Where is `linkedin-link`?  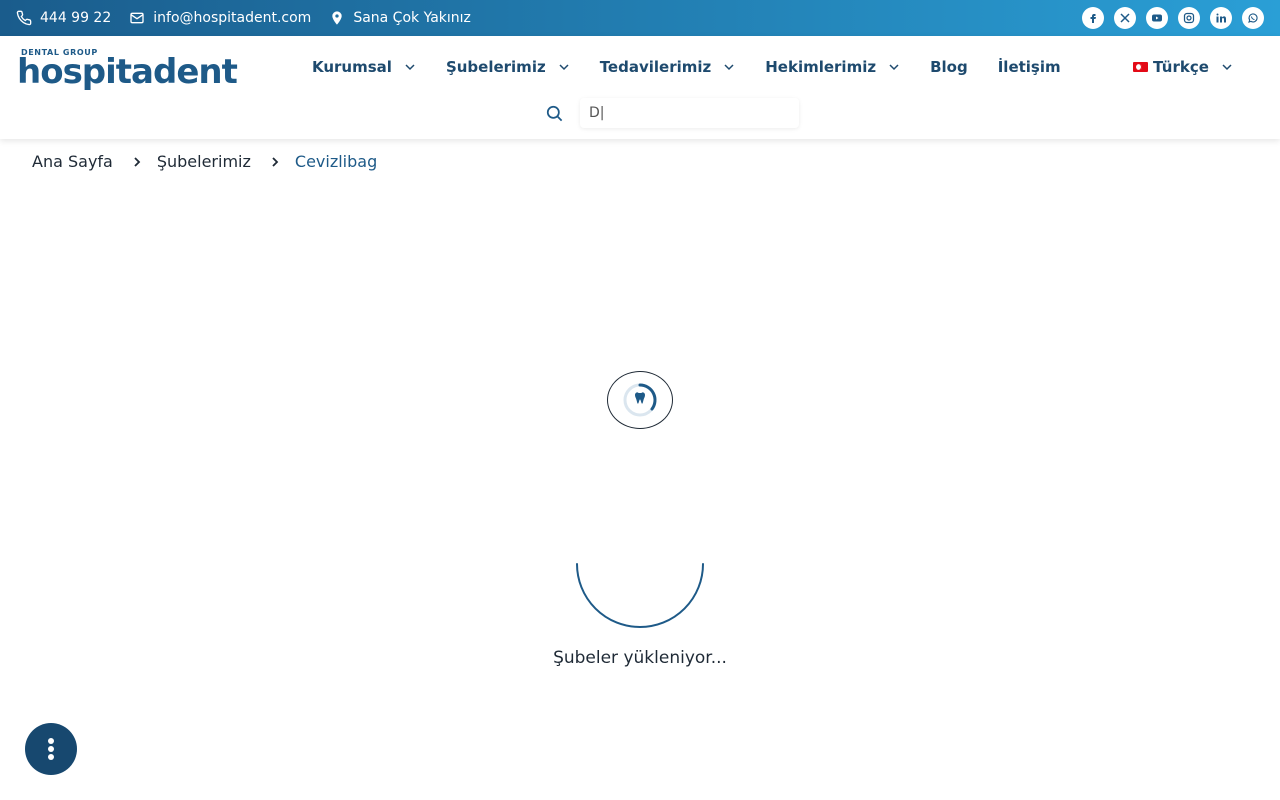
linkedin-link is located at coordinates (1221, 18).